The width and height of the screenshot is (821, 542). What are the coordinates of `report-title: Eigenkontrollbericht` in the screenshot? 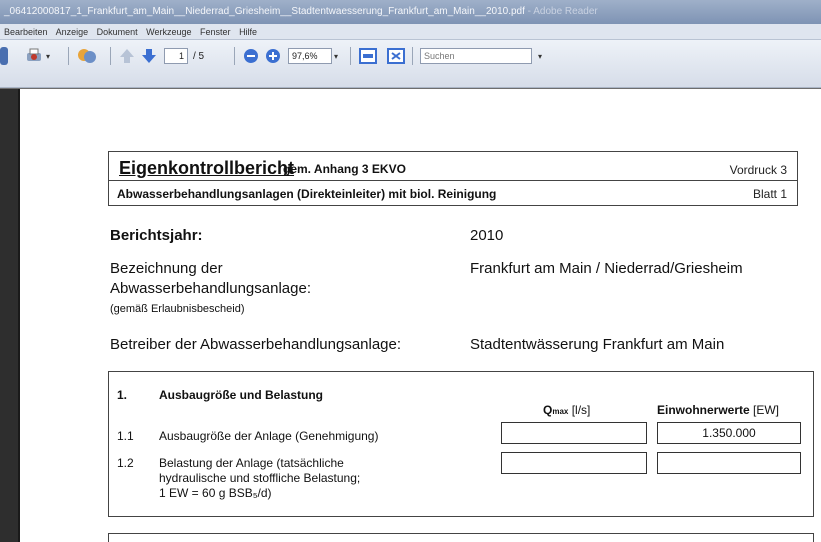 It's located at (207, 168).